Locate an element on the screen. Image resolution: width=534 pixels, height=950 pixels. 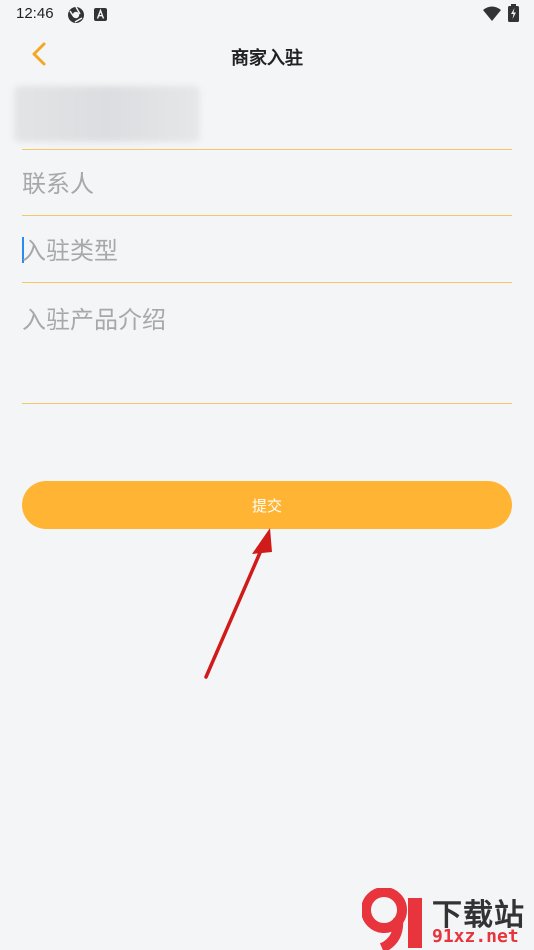
contact-field is located at coordinates (267, 188).